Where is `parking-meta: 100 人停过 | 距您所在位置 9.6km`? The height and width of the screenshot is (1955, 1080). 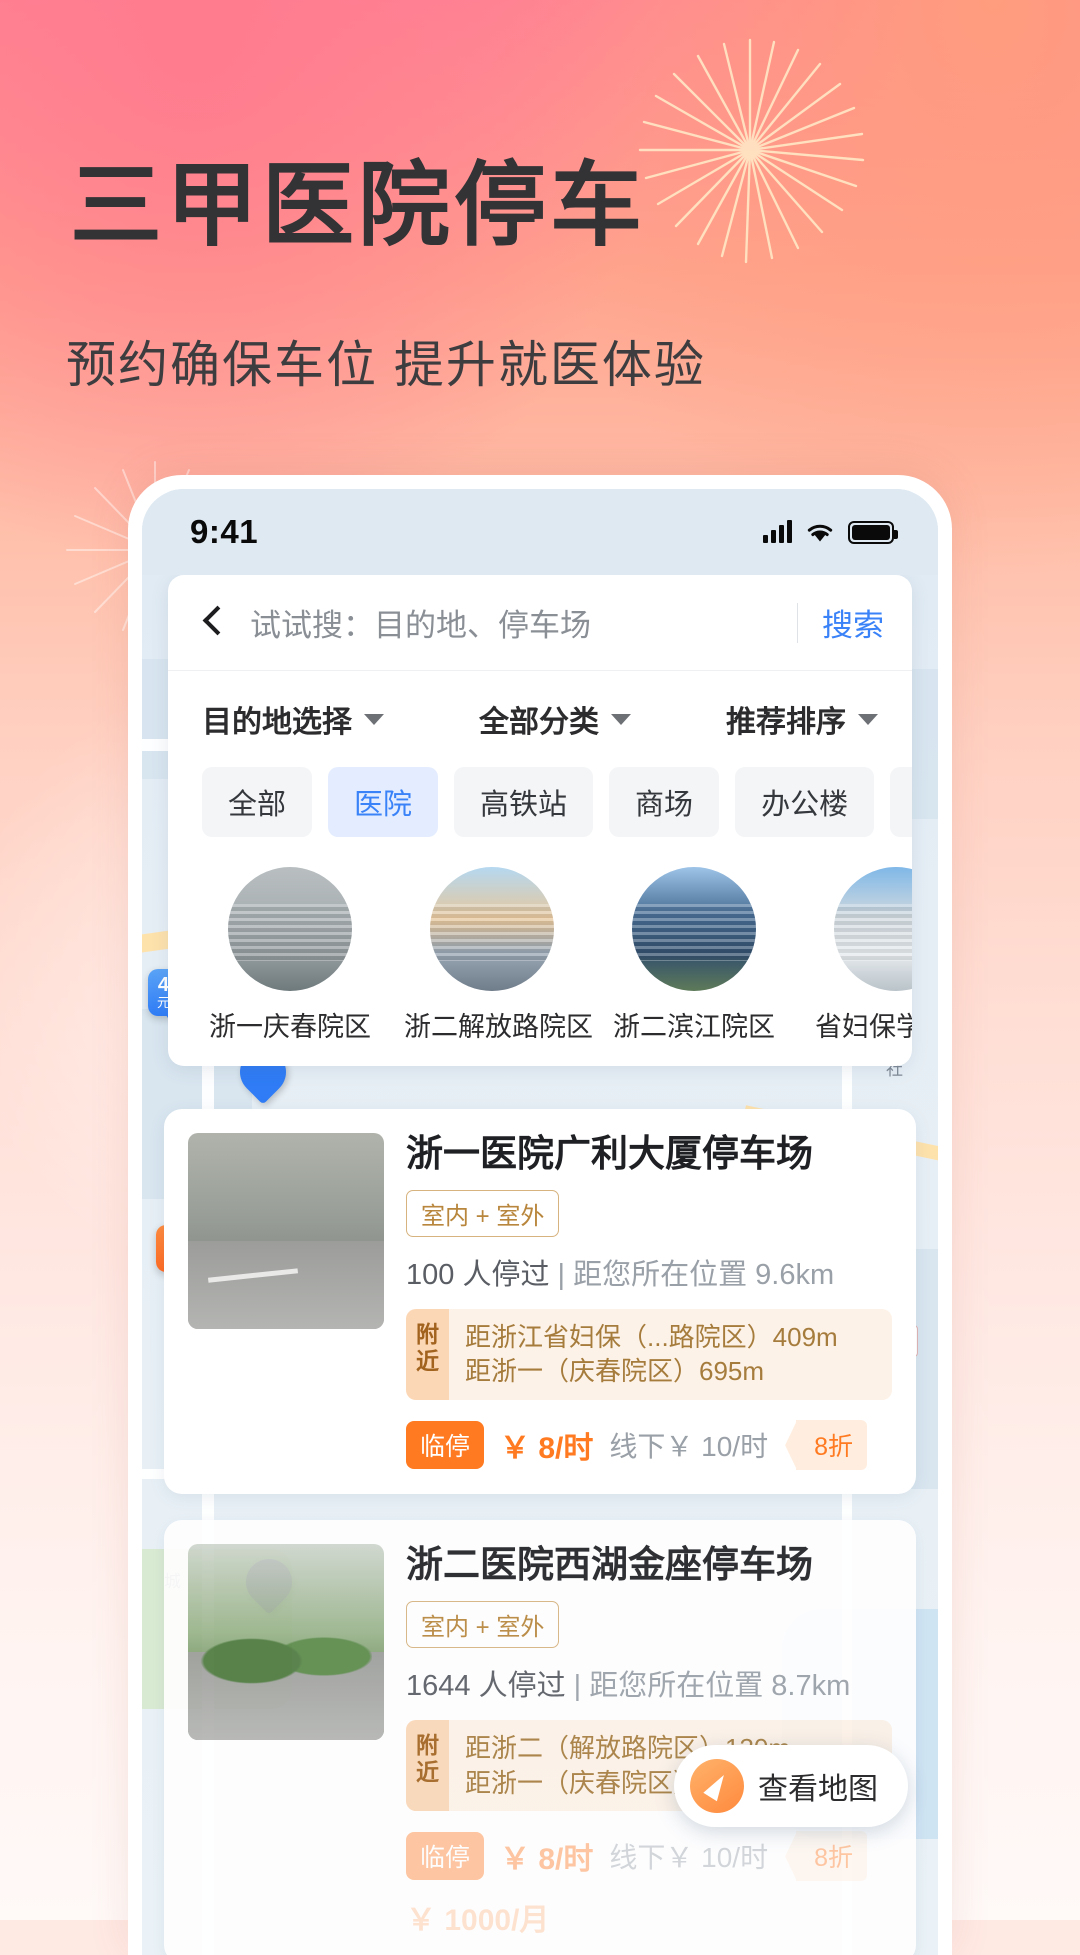
parking-meta: 100 人停过 | 距您所在位置 9.6km is located at coordinates (649, 1272).